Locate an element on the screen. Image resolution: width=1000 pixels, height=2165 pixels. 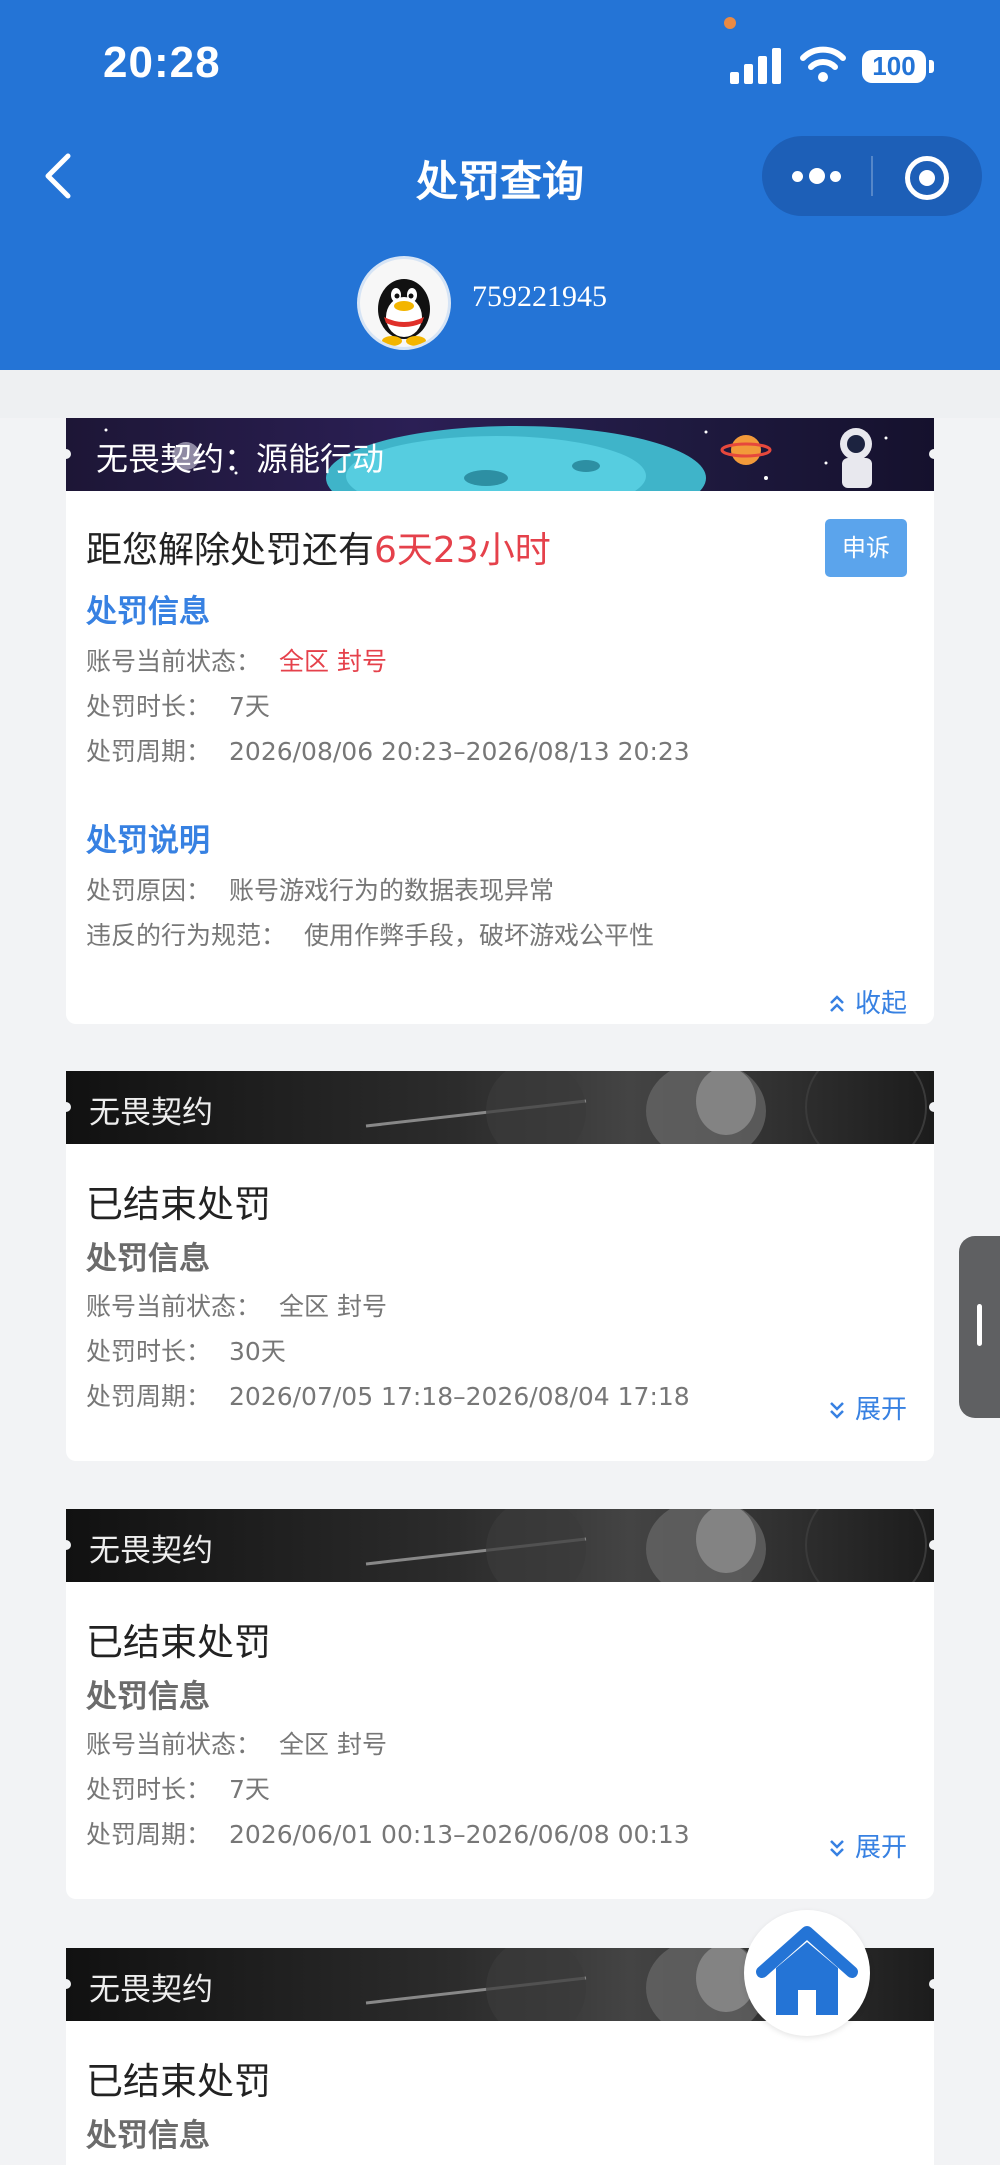
row-value: 30天 is located at coordinates (257, 1351).